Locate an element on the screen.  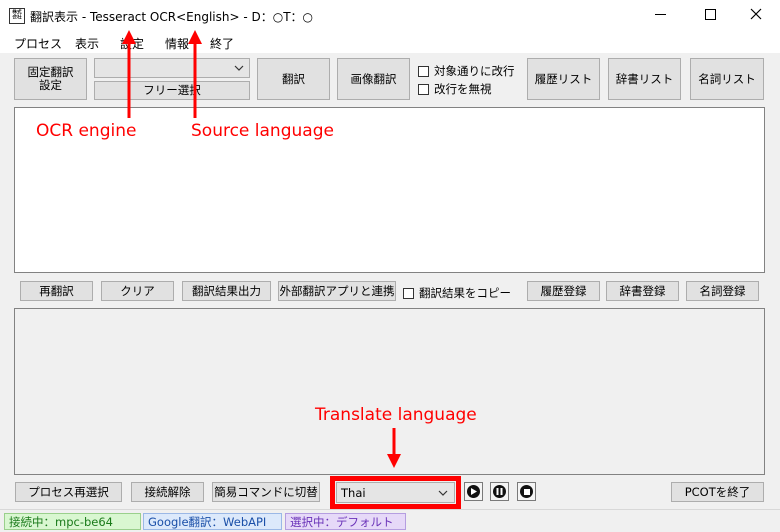
free-select-button: フリー選択 is located at coordinates (172, 90).